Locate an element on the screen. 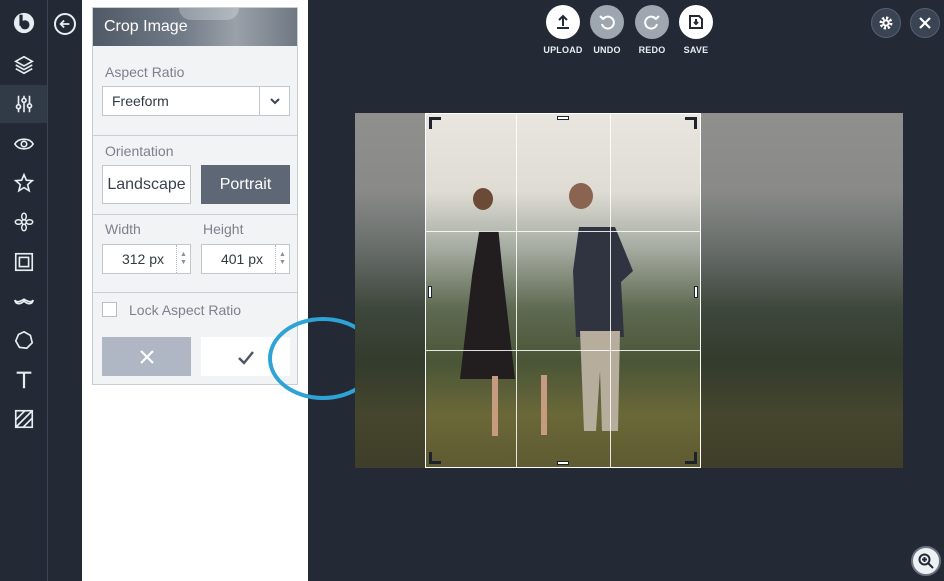 This screenshot has width=944, height=581. logo-icon is located at coordinates (24, 23).